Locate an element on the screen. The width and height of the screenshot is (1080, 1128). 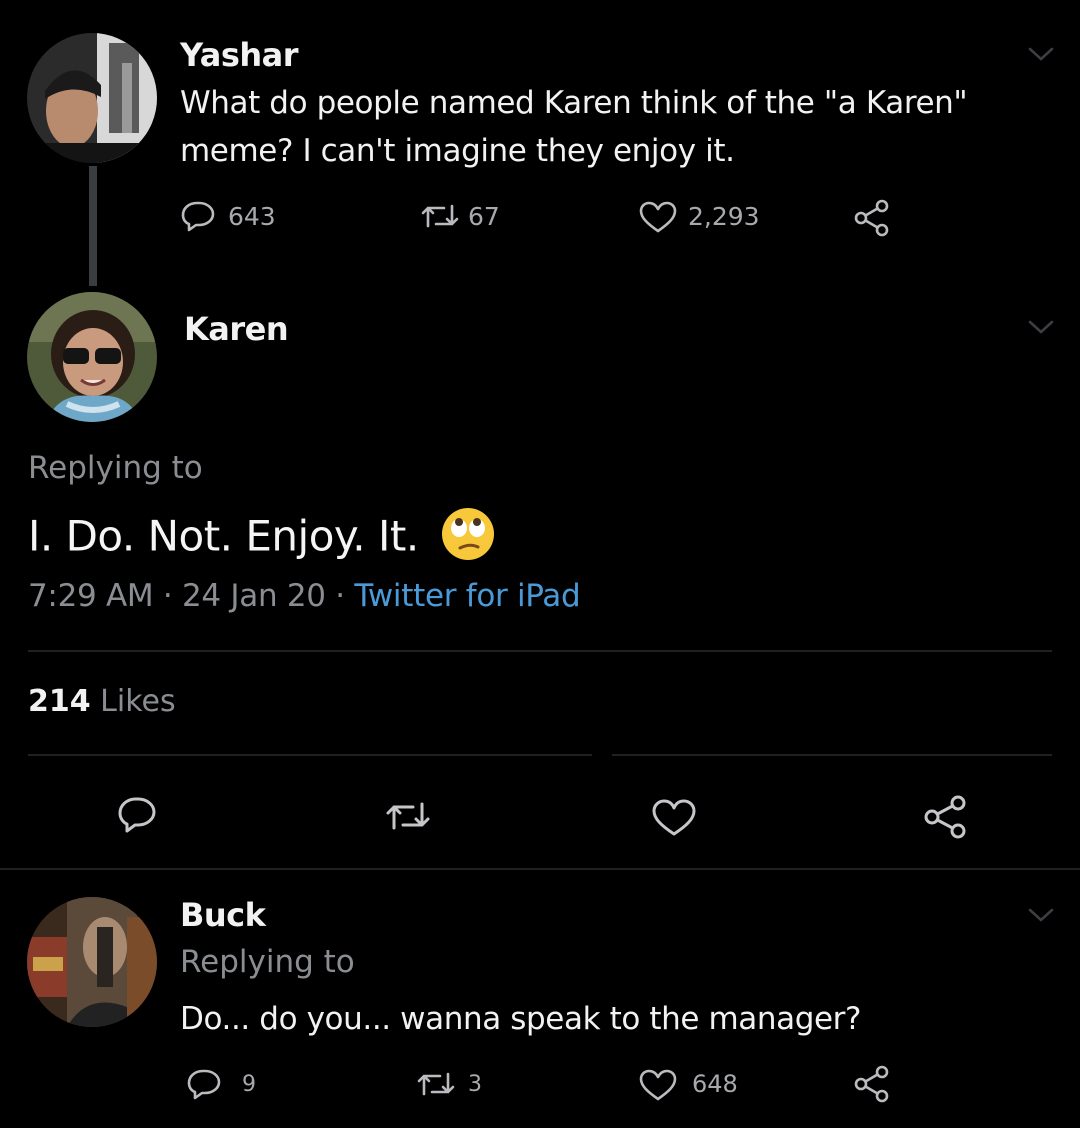
tweet2-author-name: Karen is located at coordinates (236, 329).